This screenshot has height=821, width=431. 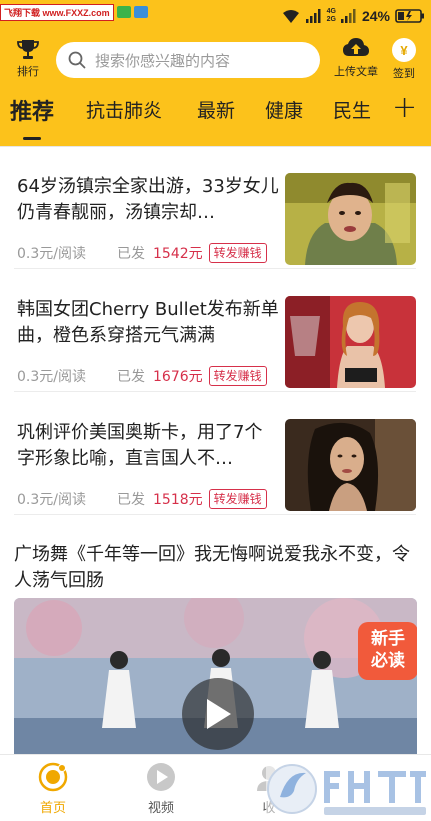 What do you see at coordinates (216, 109) in the screenshot?
I see `tab-latest: 最新` at bounding box center [216, 109].